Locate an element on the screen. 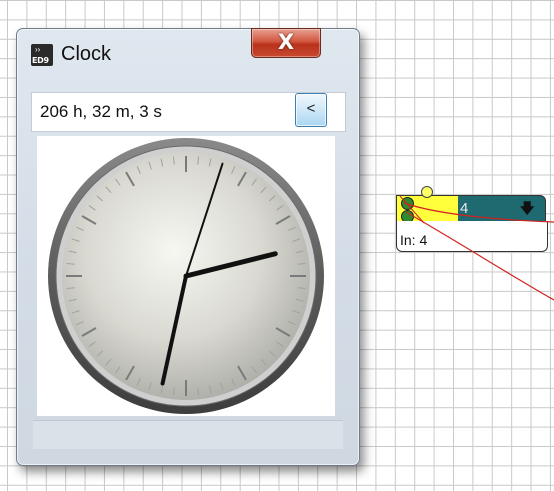 Image resolution: width=554 pixels, height=491 pixels. node-block: 4 🡇 In: 4 is located at coordinates (472, 219).